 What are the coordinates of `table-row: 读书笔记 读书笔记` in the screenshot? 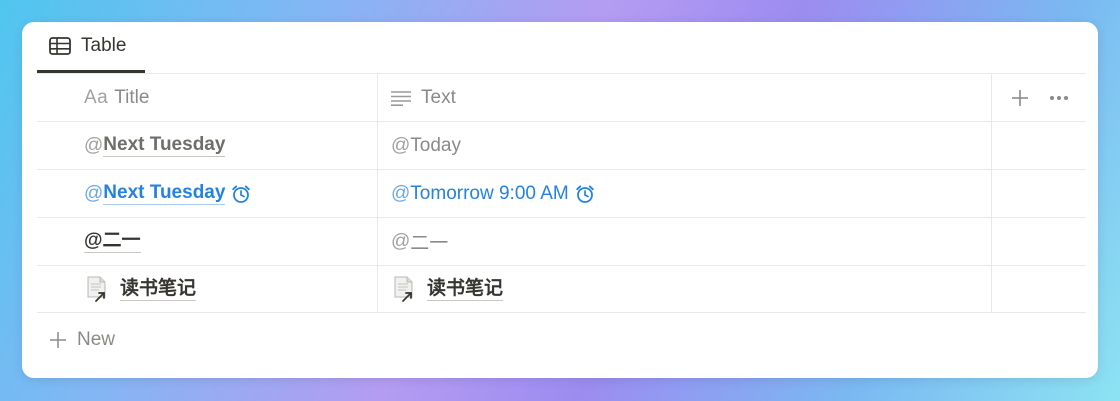 It's located at (561, 289).